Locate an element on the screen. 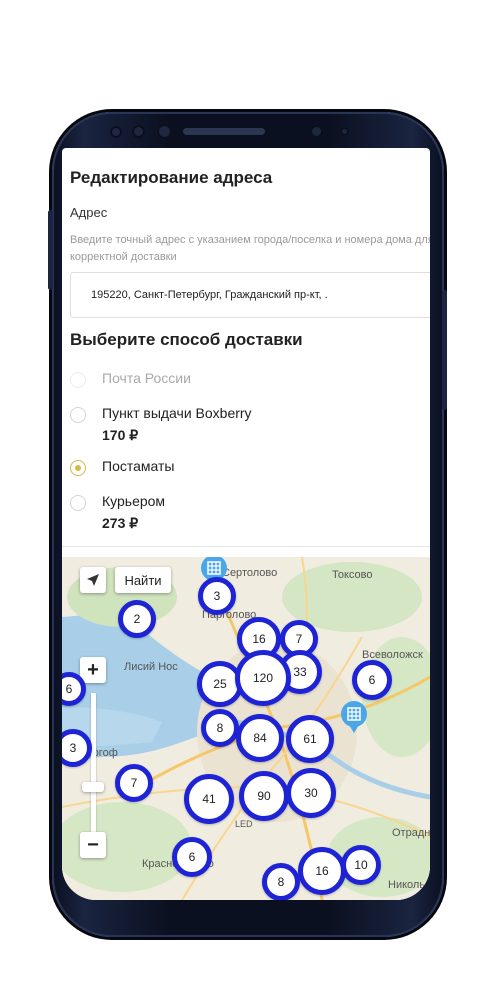  delivery-option-label: Курьером is located at coordinates (134, 501).